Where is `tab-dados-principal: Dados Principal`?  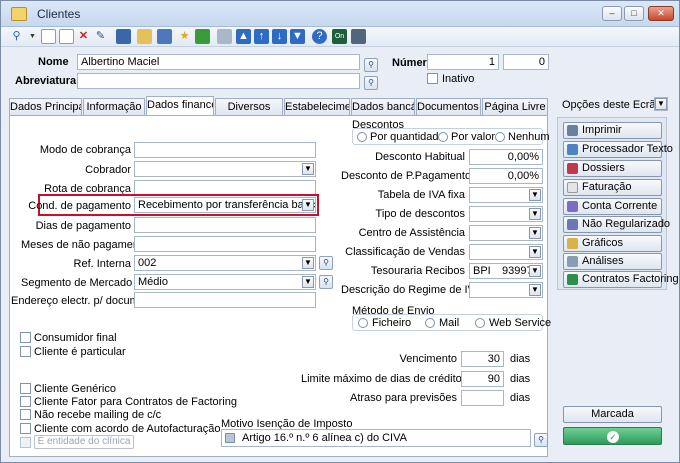
tab-dados-principal: Dados Principal is located at coordinates (45, 106).